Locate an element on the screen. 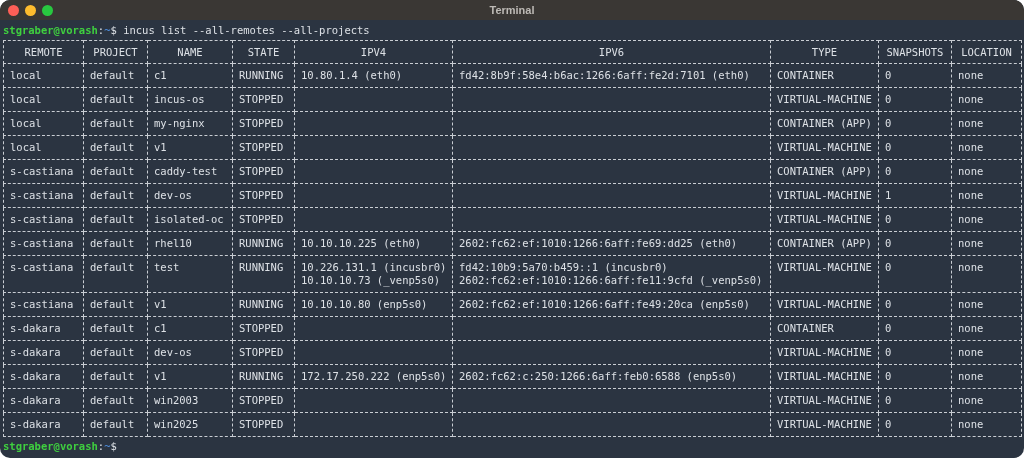  table-cell-text: caddy-test is located at coordinates (186, 171).